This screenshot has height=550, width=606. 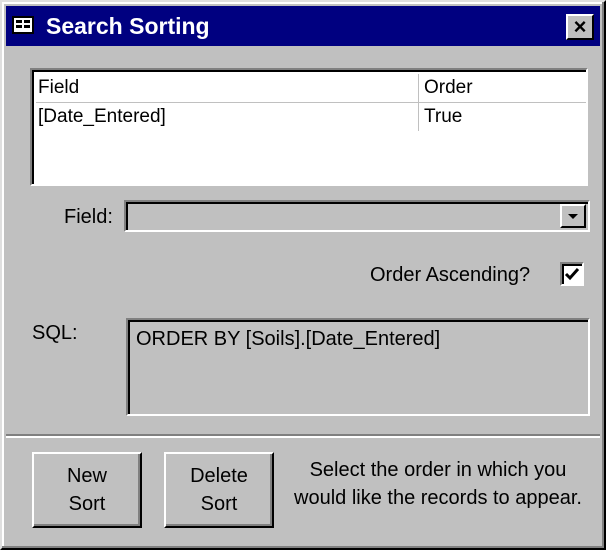 What do you see at coordinates (438, 498) in the screenshot?
I see `instructions-line2: would like the records to appear.` at bounding box center [438, 498].